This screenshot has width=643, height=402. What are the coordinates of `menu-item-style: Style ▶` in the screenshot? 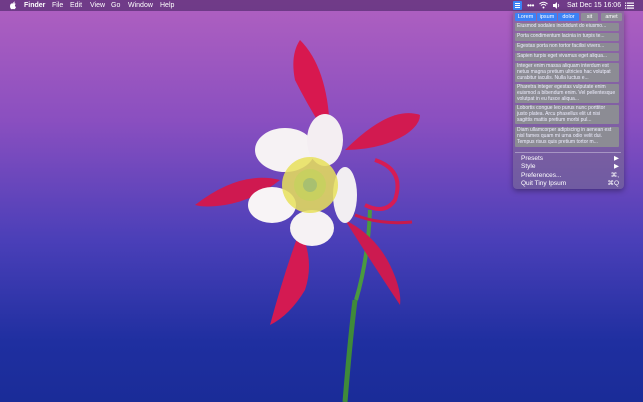 It's located at (571, 167).